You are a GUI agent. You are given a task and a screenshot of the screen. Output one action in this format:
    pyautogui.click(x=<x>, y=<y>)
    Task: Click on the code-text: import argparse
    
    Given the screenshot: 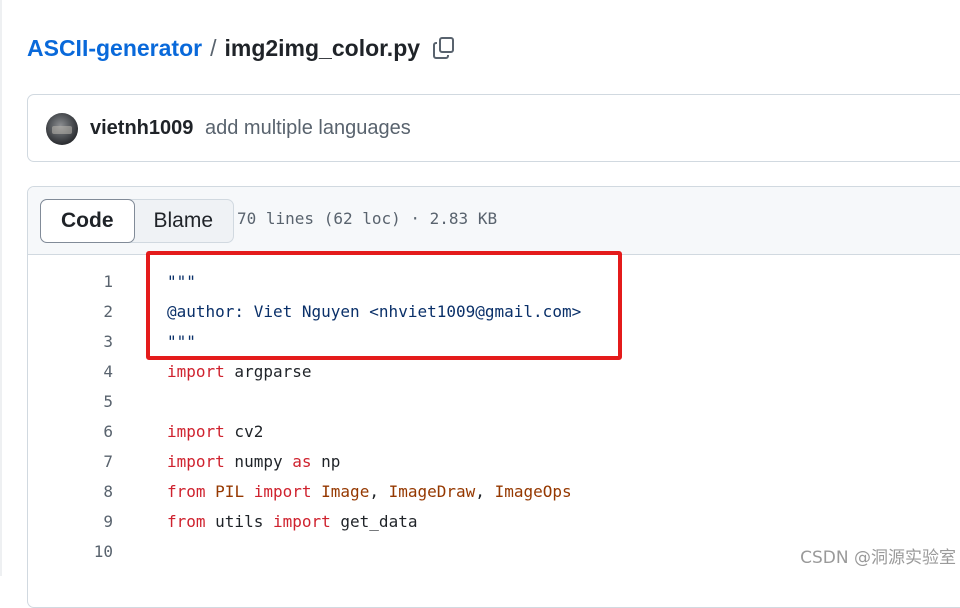 What is the action you would take?
    pyautogui.click(x=239, y=372)
    